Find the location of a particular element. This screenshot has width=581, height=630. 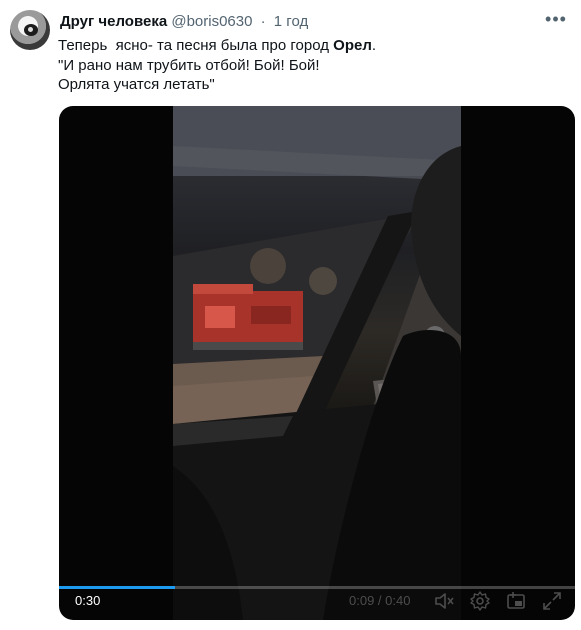

timestamp: 1 год is located at coordinates (291, 21).